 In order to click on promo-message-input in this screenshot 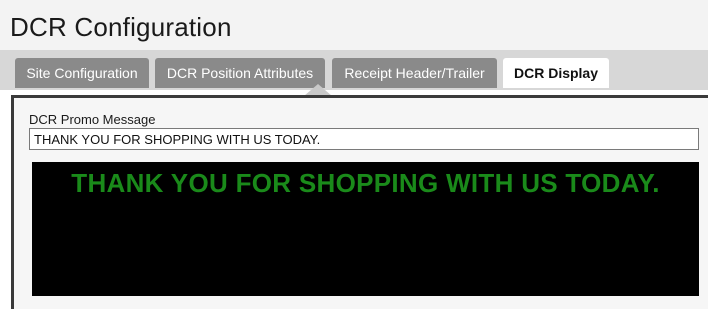, I will do `click(364, 139)`.